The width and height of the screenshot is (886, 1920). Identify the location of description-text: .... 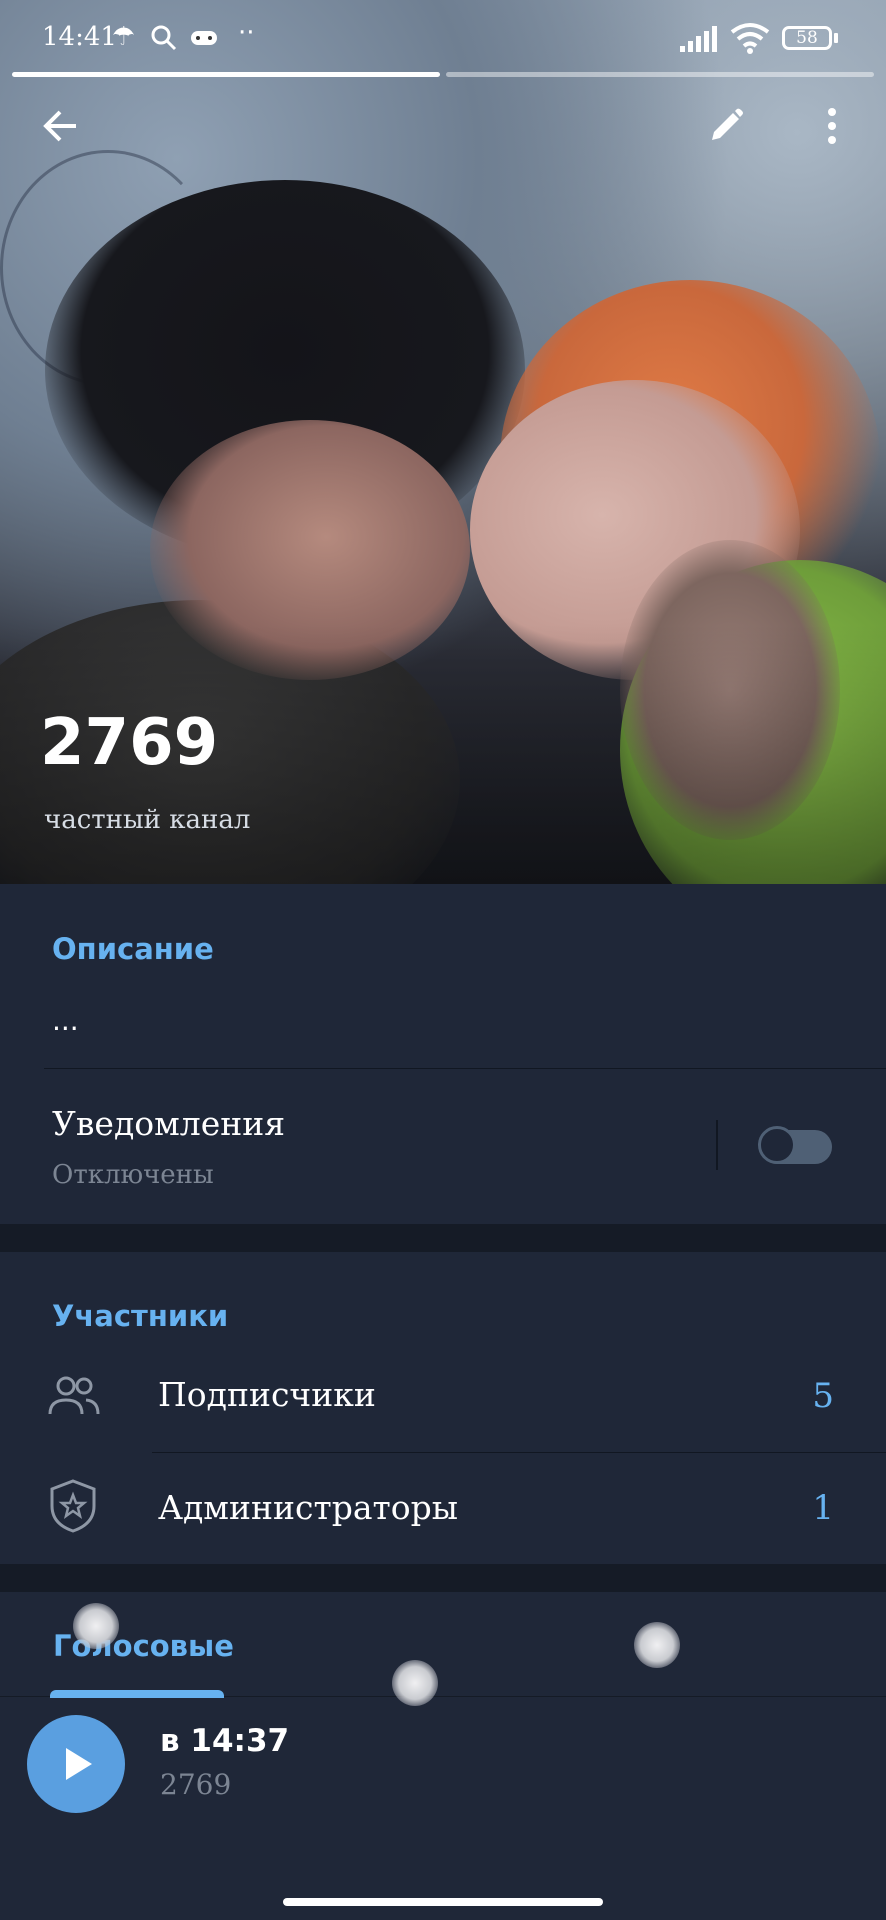
(65, 1020).